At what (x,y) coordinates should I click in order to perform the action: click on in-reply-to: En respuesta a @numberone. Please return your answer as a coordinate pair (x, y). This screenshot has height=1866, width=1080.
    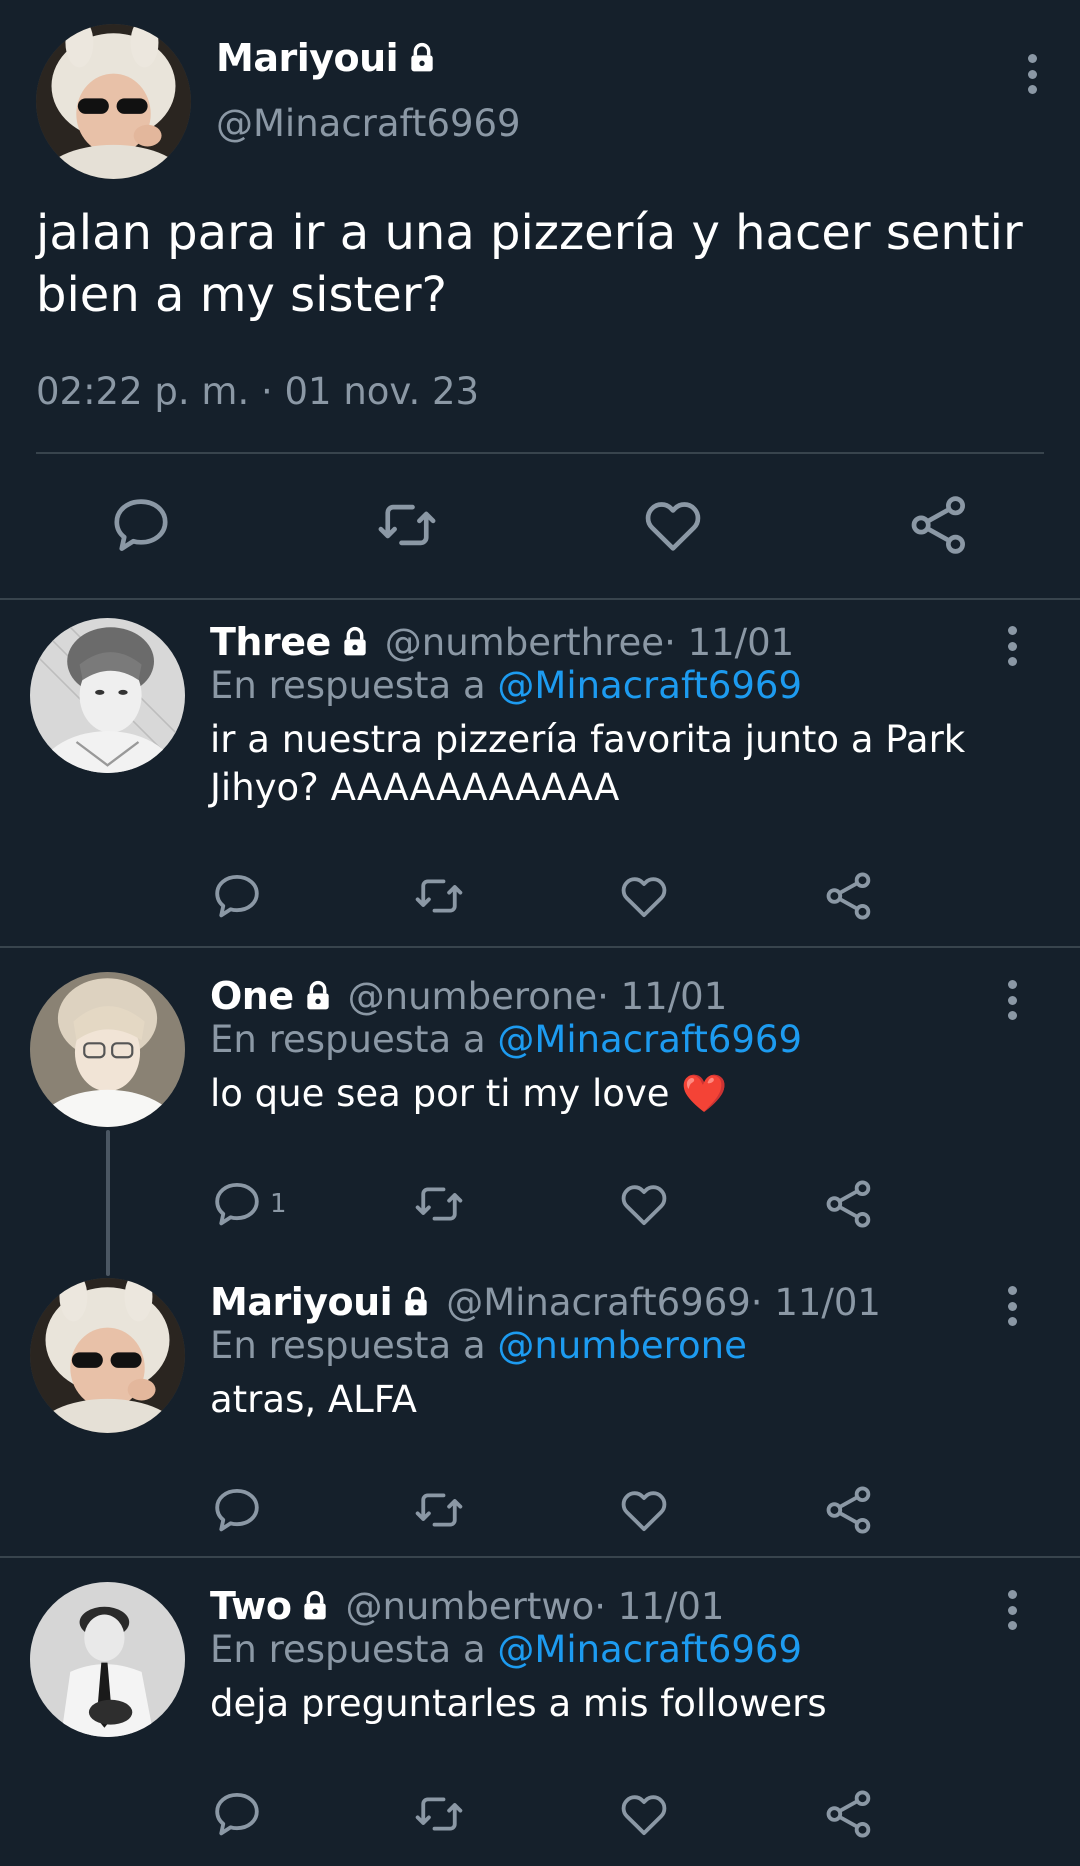
    Looking at the image, I should click on (478, 1345).